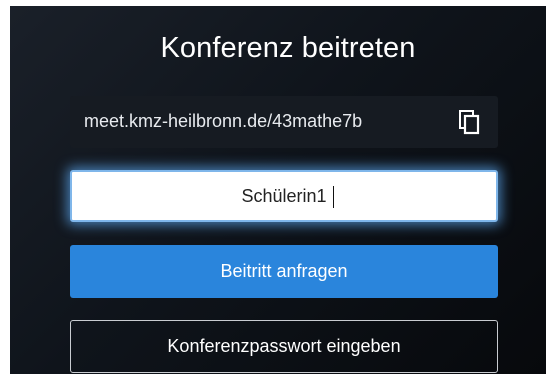  What do you see at coordinates (469, 122) in the screenshot?
I see `copy-icon` at bounding box center [469, 122].